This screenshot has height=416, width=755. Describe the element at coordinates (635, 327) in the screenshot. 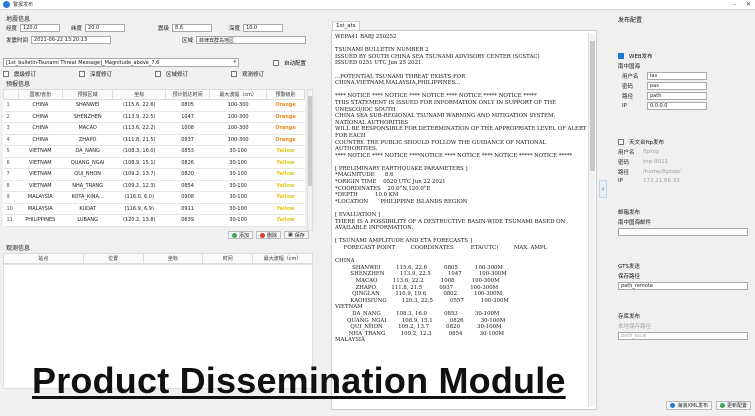

I see `local-path-label: 本地保存路径` at that location.